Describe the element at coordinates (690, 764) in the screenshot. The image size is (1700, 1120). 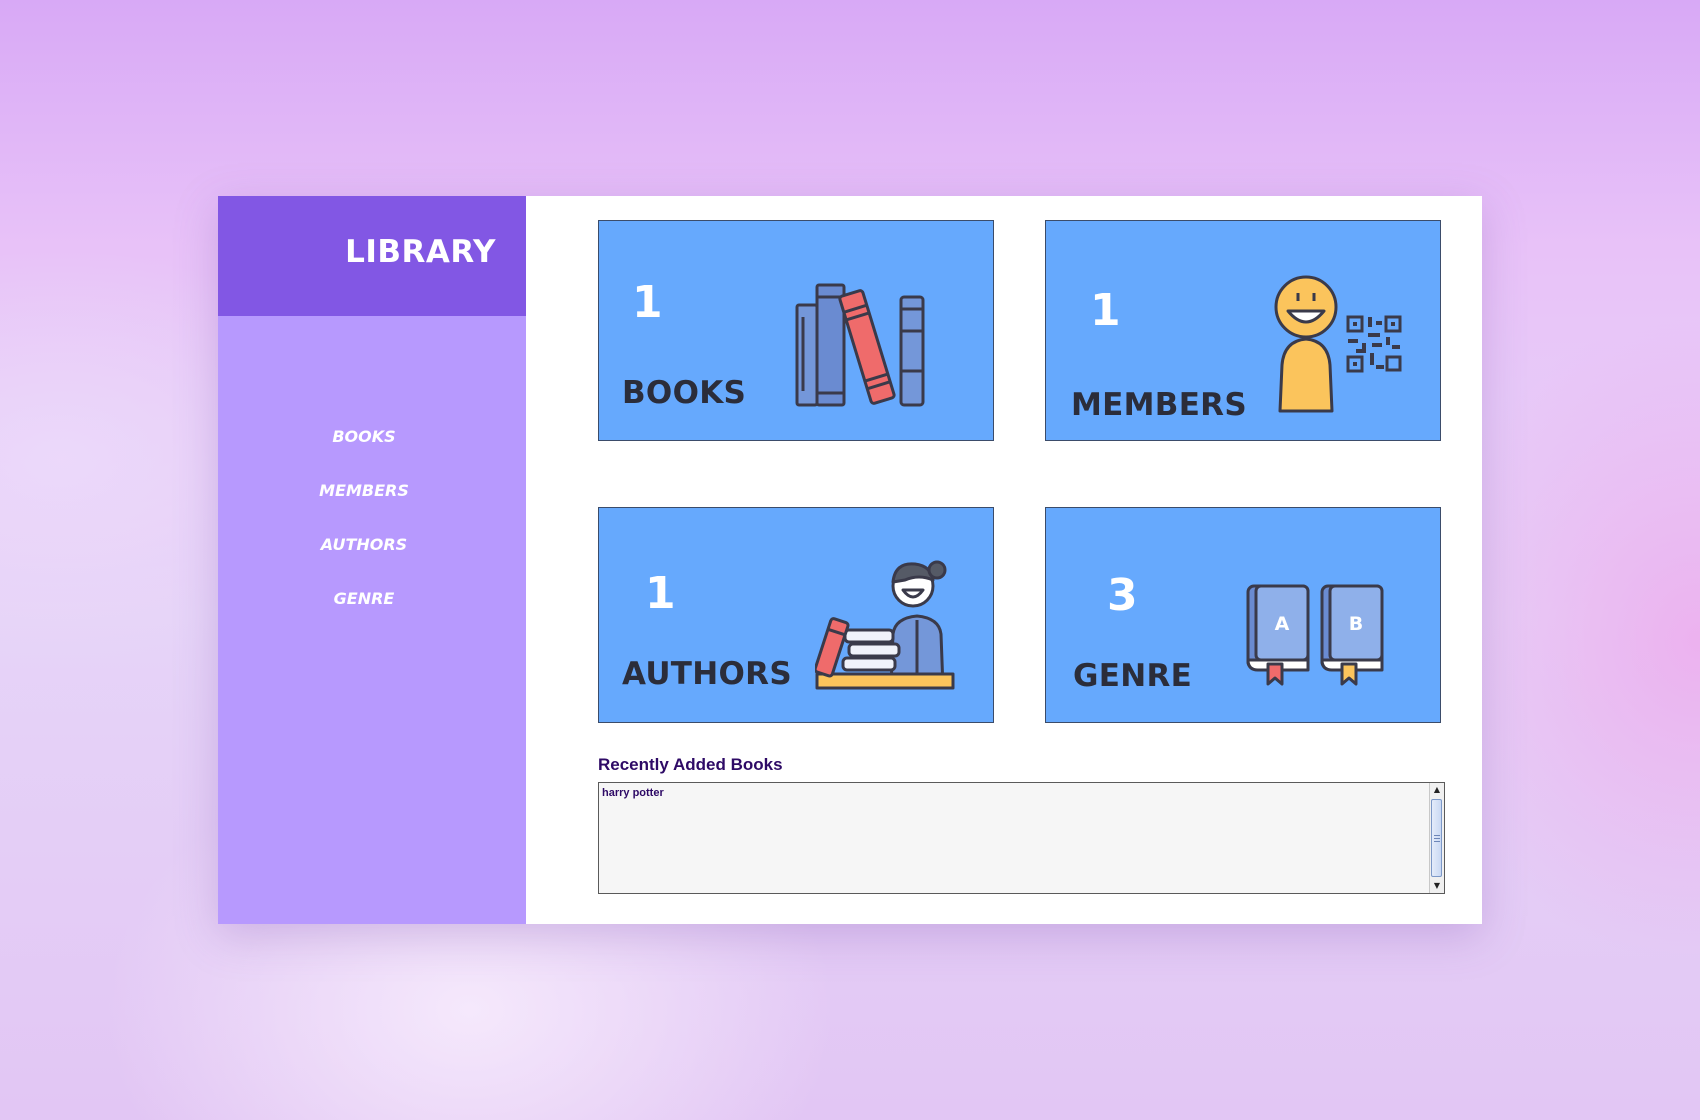
I see `recent-books-title: Recently Added Books` at that location.